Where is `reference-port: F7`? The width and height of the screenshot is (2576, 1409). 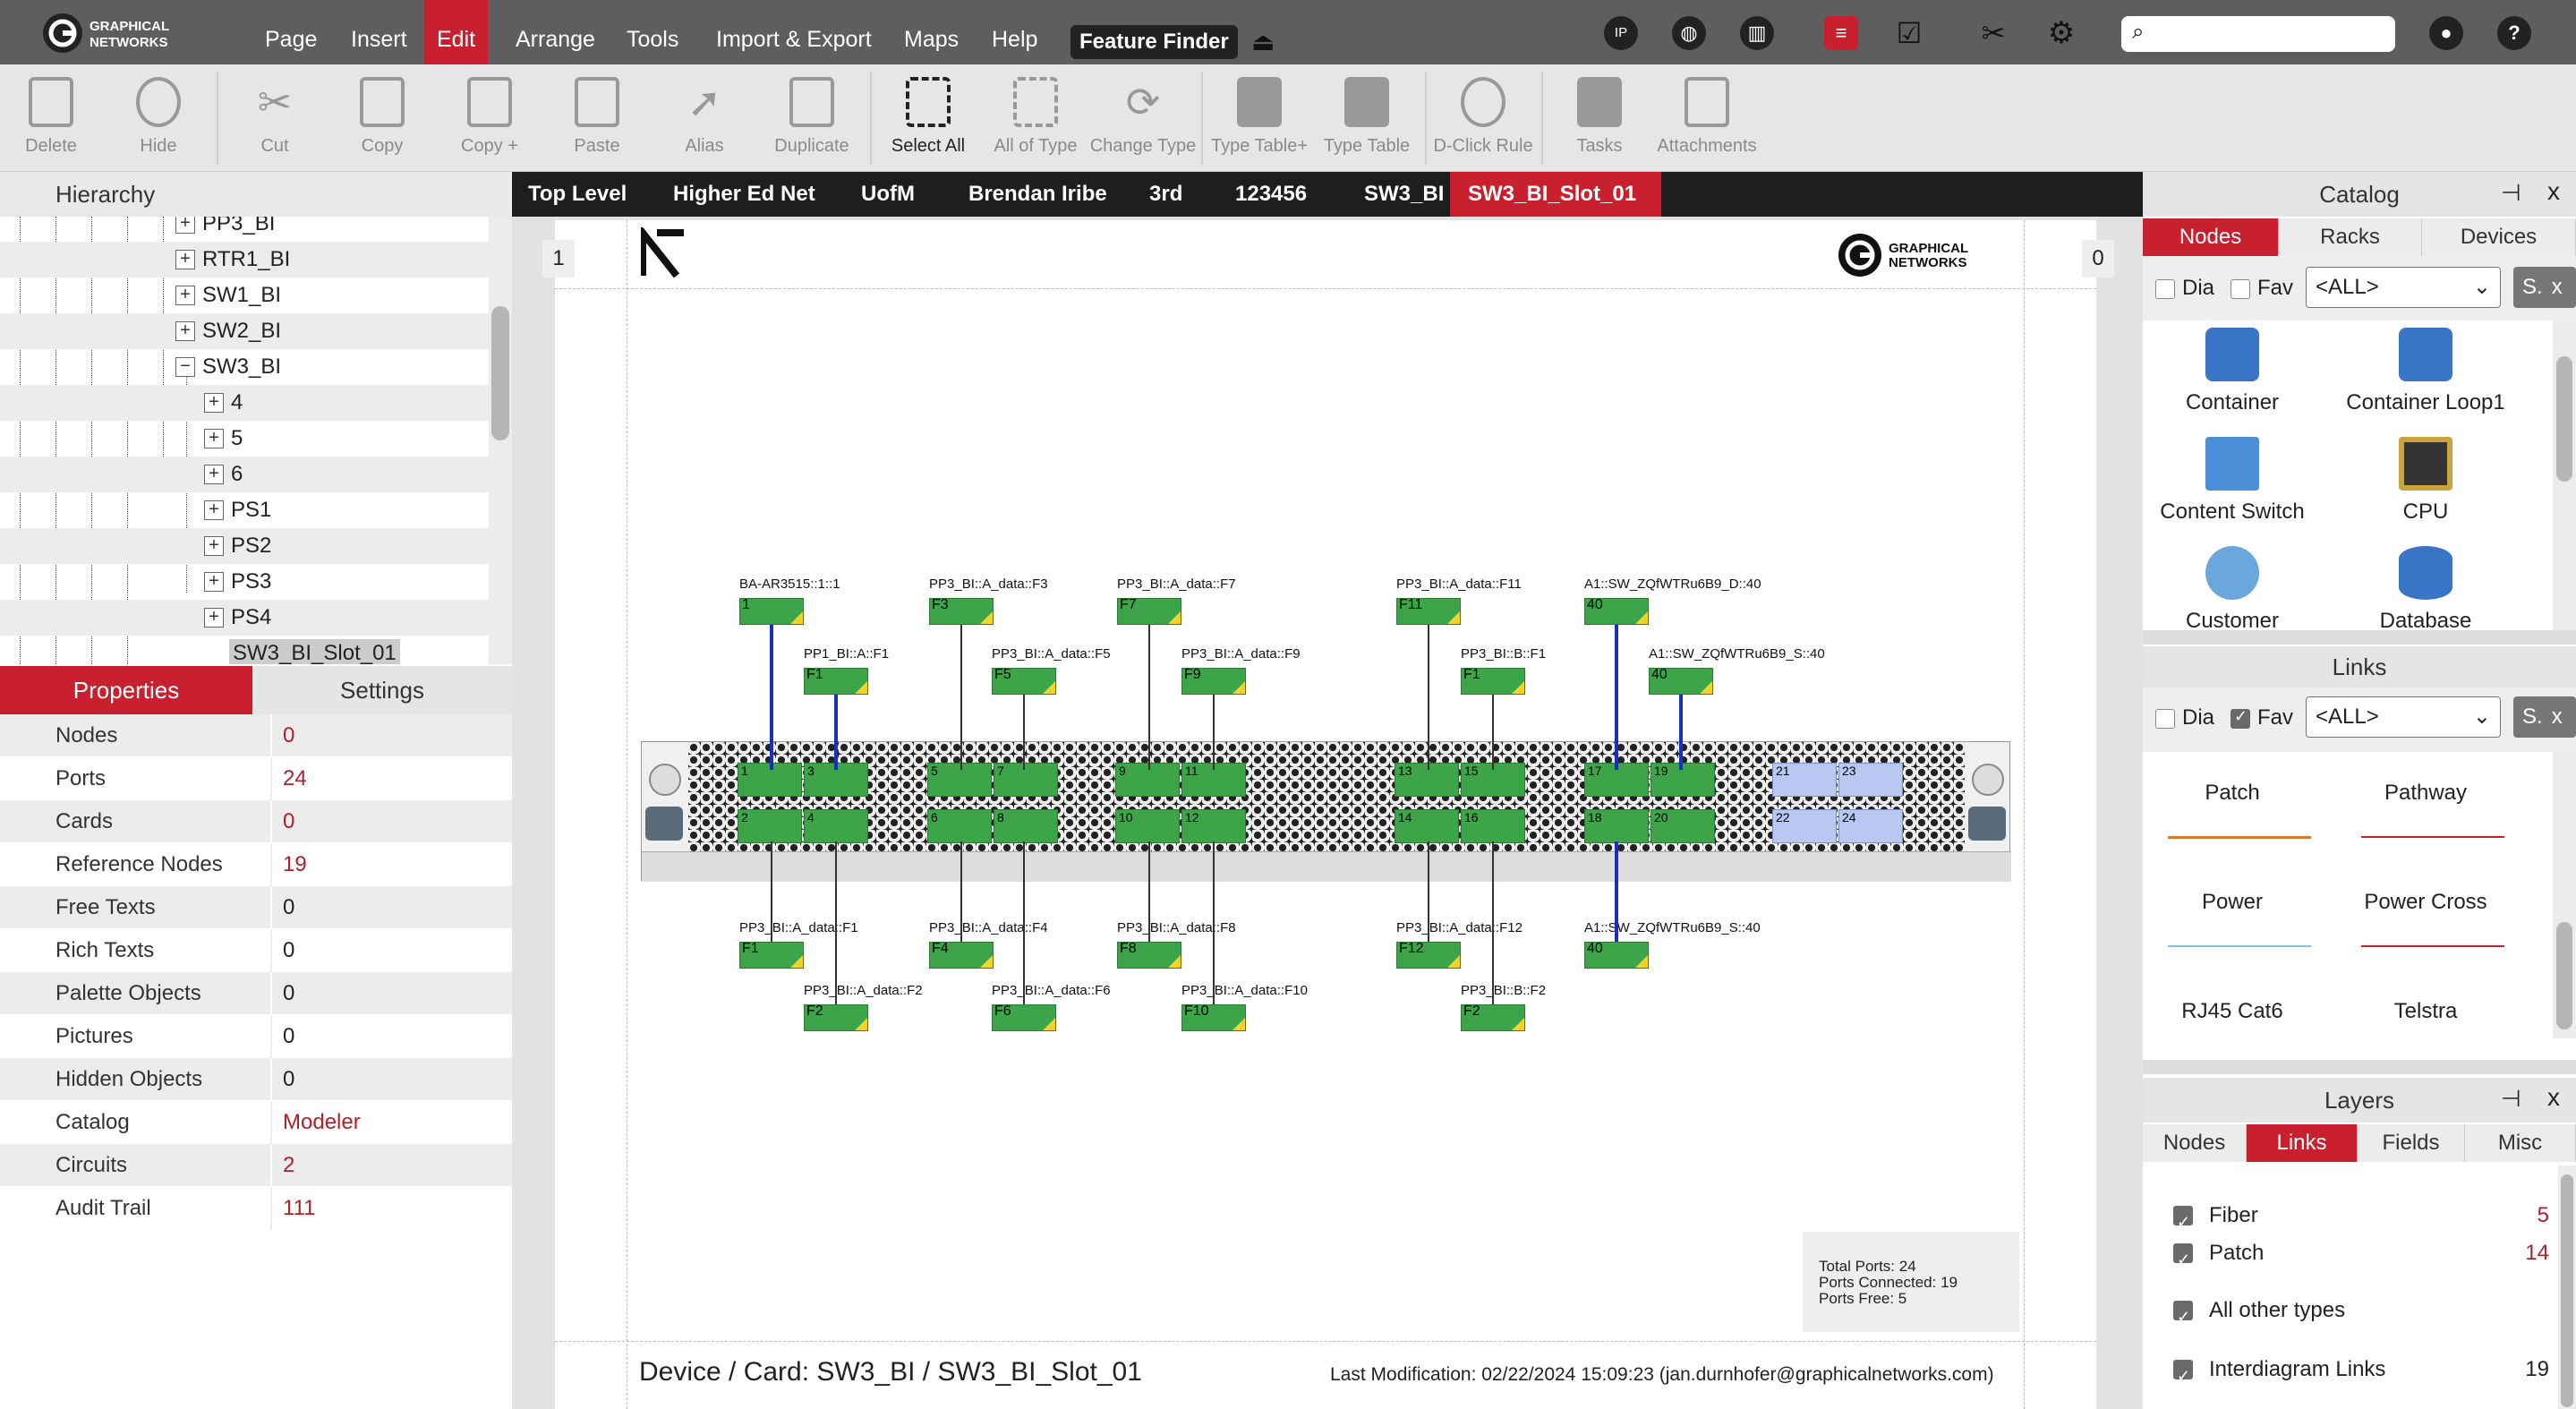
reference-port: F7 is located at coordinates (1149, 611).